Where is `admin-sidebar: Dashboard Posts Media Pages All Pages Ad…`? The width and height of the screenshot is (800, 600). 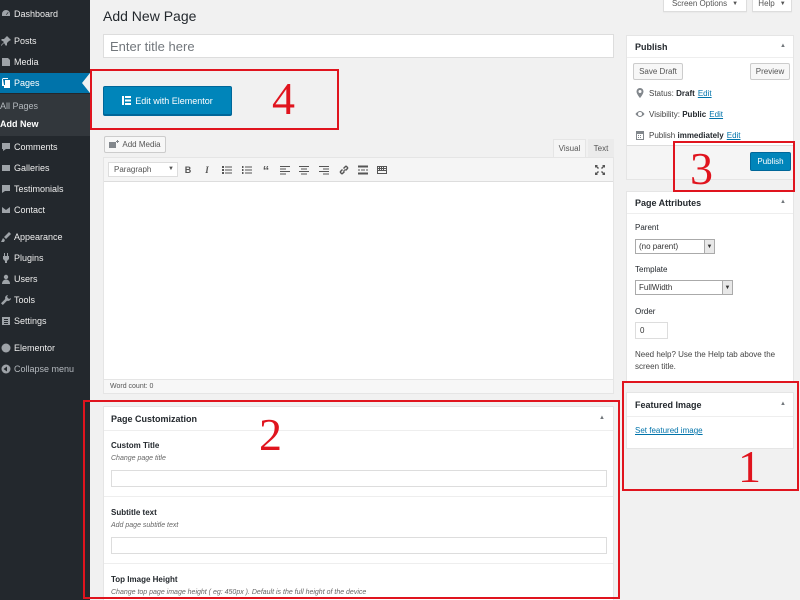
admin-sidebar: Dashboard Posts Media Pages All Pages Ad… is located at coordinates (45, 300).